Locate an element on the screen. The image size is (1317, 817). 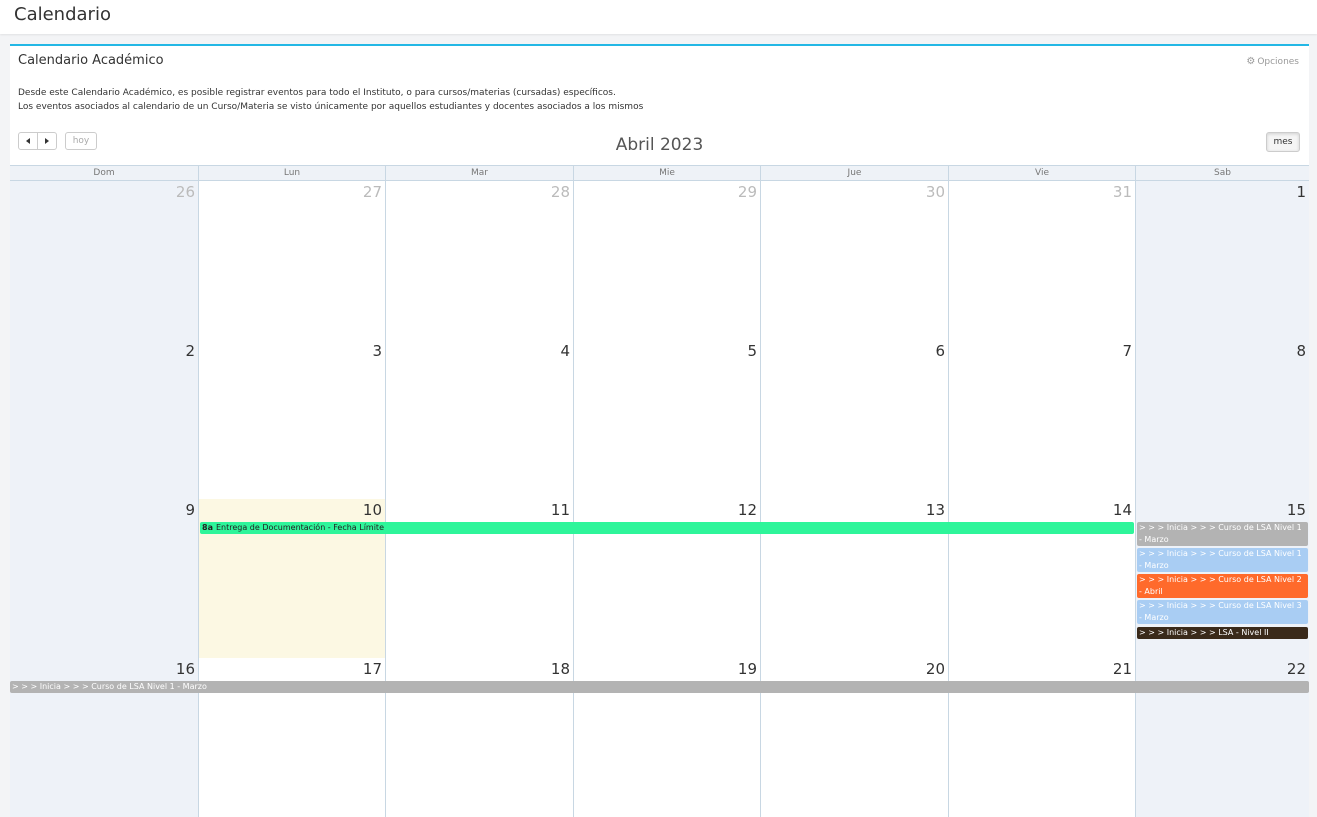
weekday-header: Dom Lun Mar Mie Jue Vie Sab is located at coordinates (659, 173).